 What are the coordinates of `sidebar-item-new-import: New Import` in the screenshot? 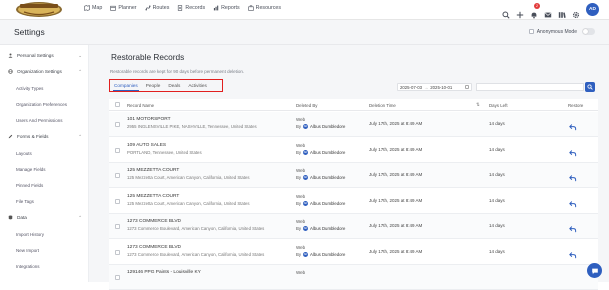 It's located at (27, 250).